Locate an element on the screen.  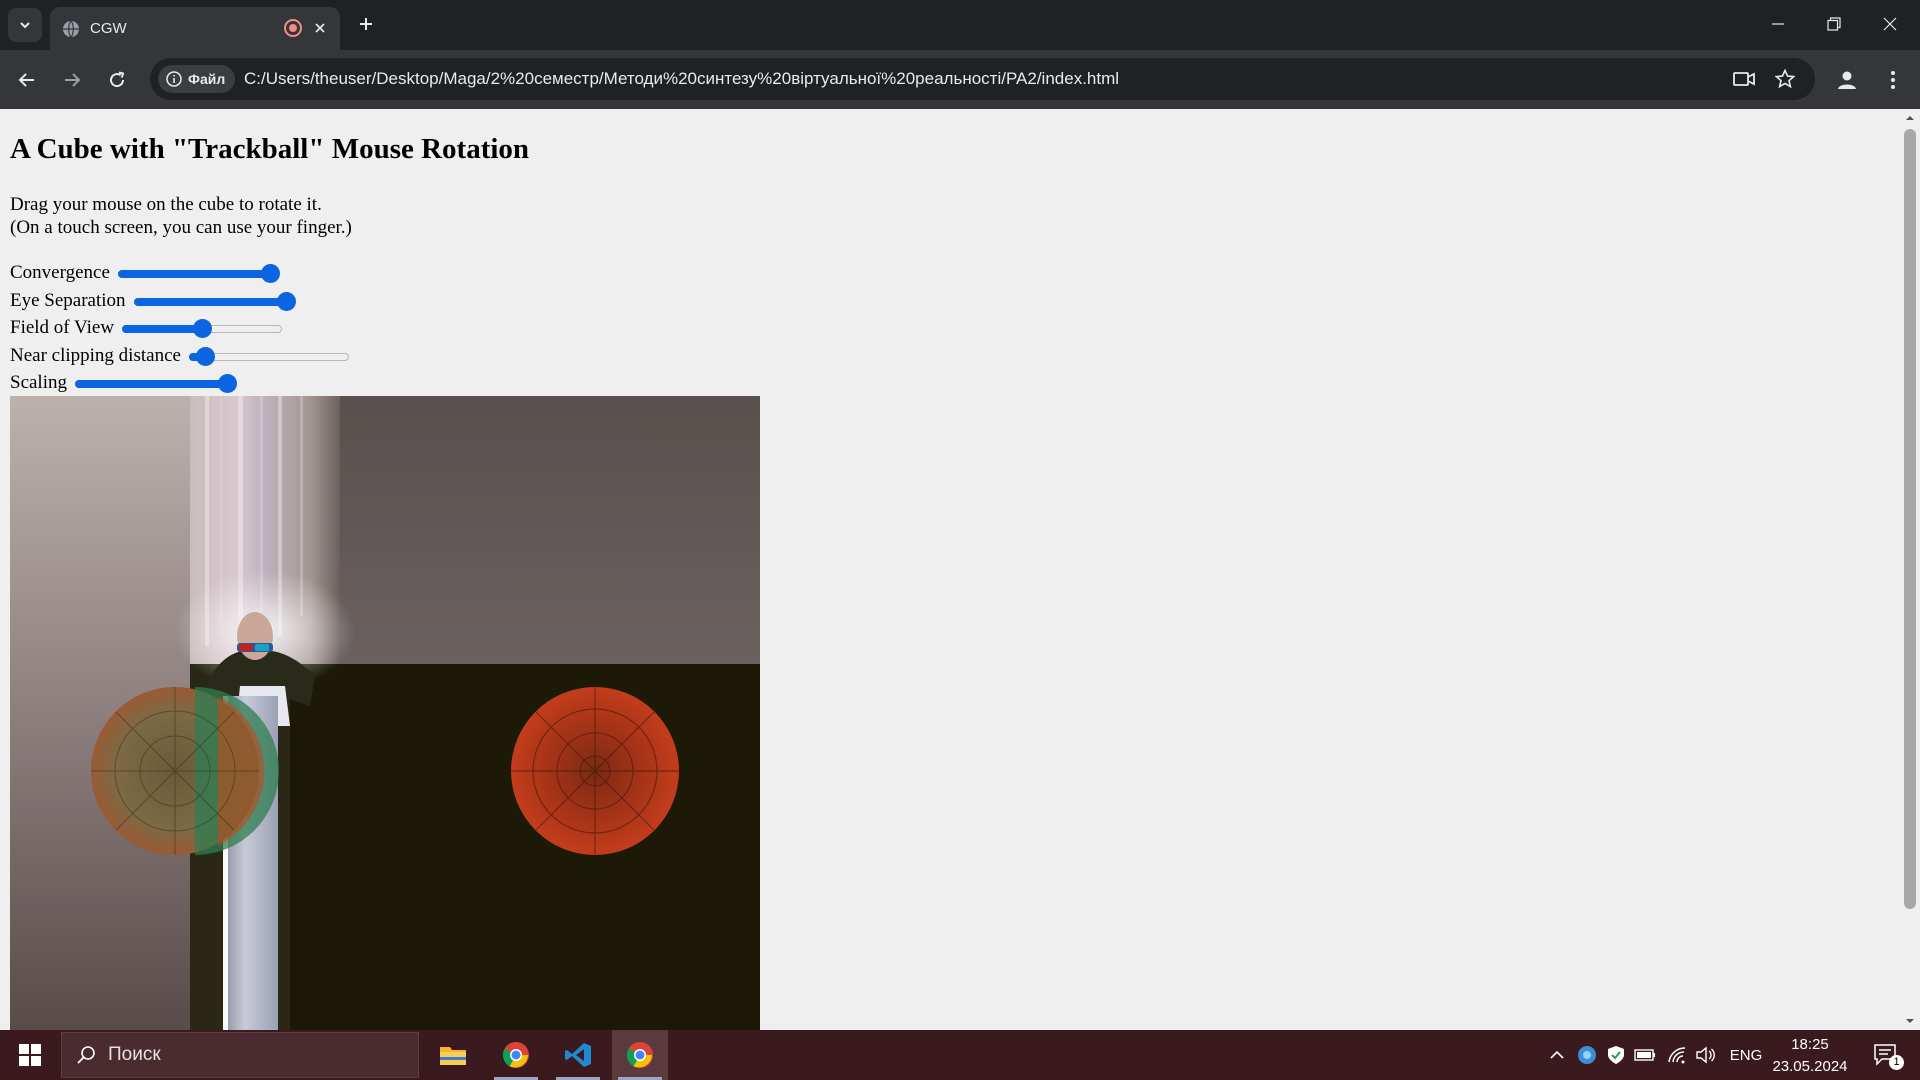
chevron-up-icon is located at coordinates (1557, 1054).